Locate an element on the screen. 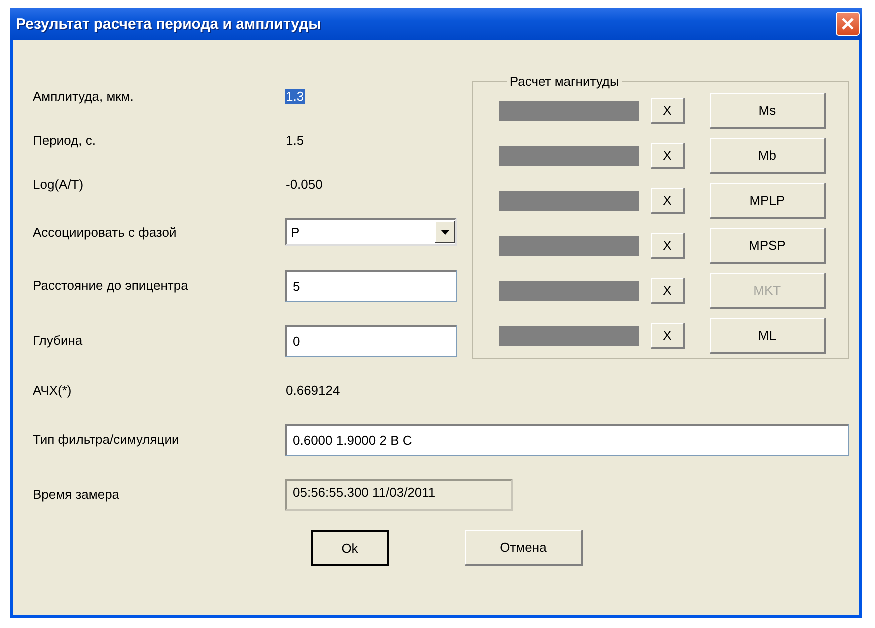 This screenshot has width=875, height=628. field-label: Амплитуда, мкм. is located at coordinates (84, 96).